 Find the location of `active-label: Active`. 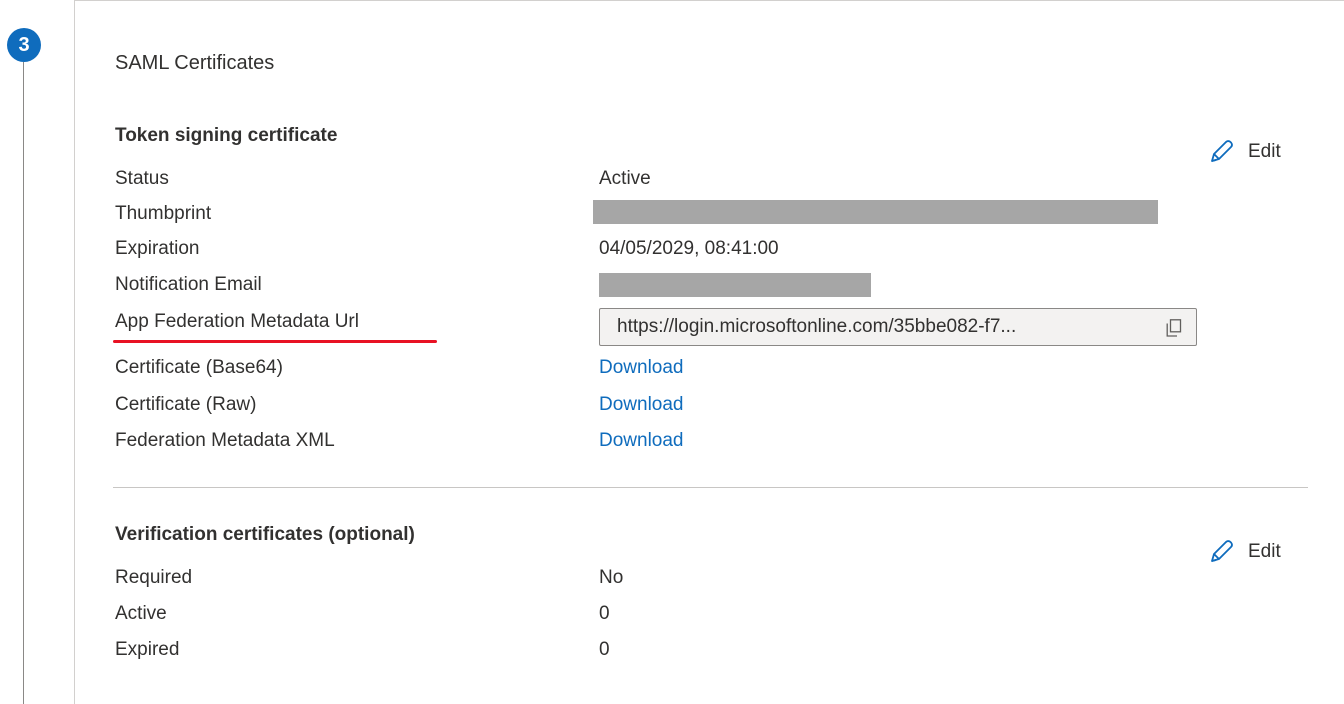

active-label: Active is located at coordinates (141, 613).